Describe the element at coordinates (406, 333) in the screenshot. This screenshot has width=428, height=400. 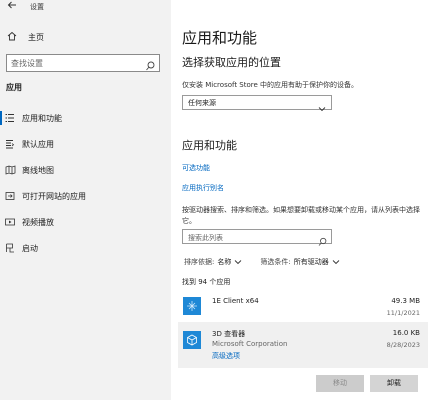
I see `app-size: 16.0 KB` at that location.